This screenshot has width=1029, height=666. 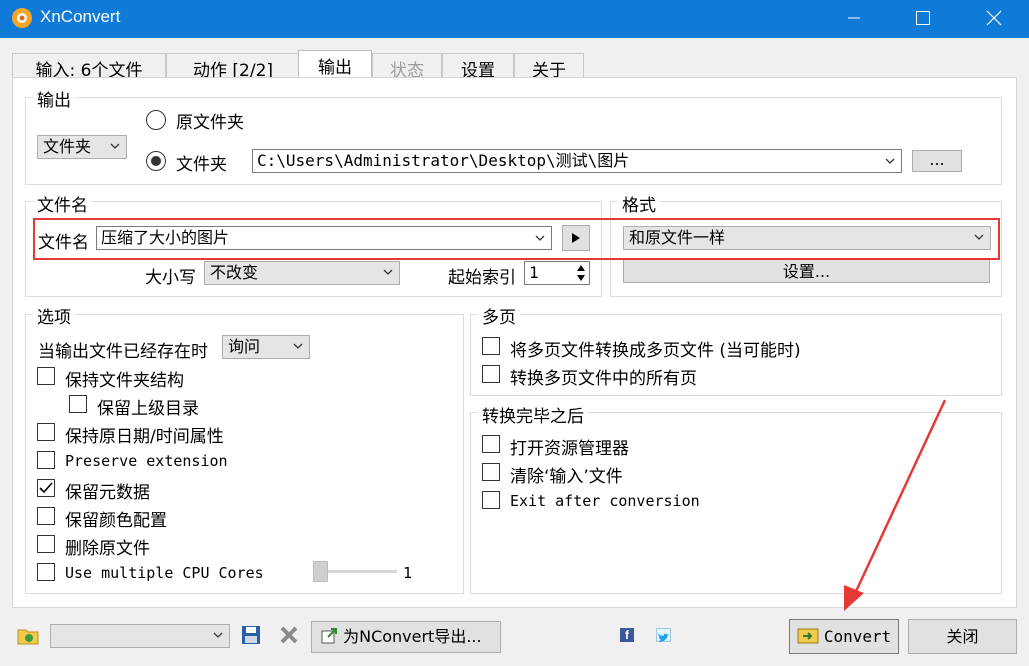 I want to click on file-exists-select: 询问, so click(x=266, y=347).